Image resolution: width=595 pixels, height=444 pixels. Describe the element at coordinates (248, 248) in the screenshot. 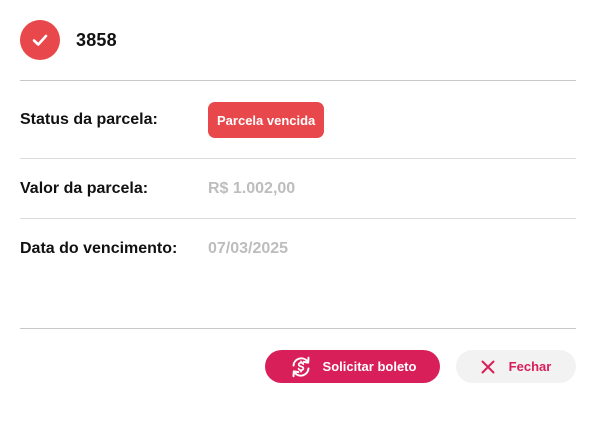

I see `due-date-value: 07/03/2025` at that location.